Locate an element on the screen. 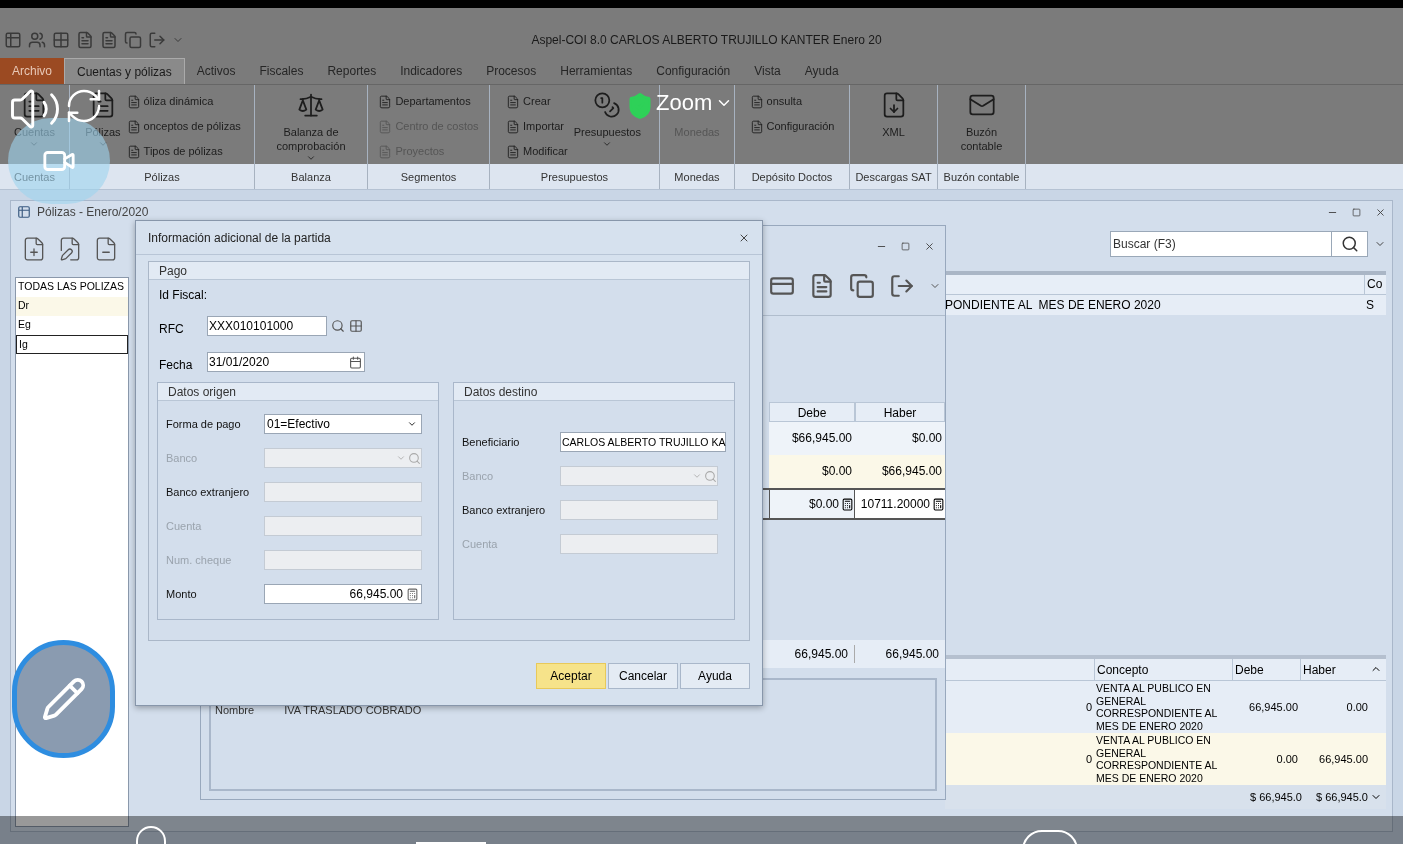 Image resolution: width=1403 pixels, height=844 pixels. menu-tab: Procesos is located at coordinates (511, 71).